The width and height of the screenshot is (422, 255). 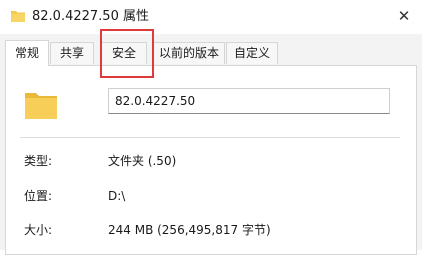 What do you see at coordinates (117, 196) in the screenshot?
I see `location-value: D:\` at bounding box center [117, 196].